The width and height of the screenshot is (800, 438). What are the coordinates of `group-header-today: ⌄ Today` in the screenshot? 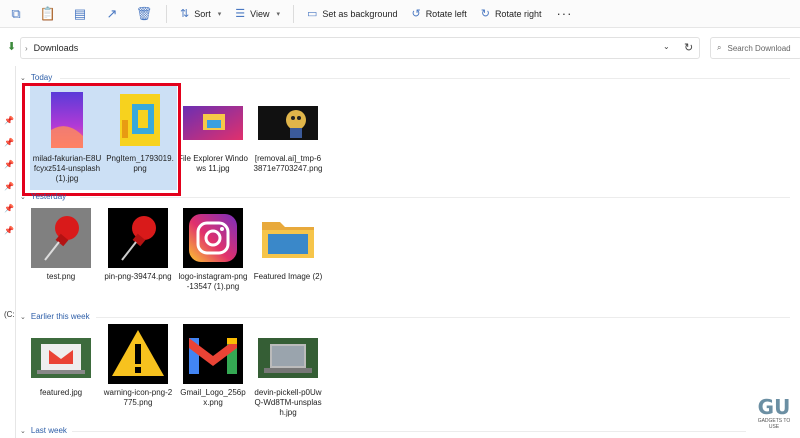 It's located at (36, 77).